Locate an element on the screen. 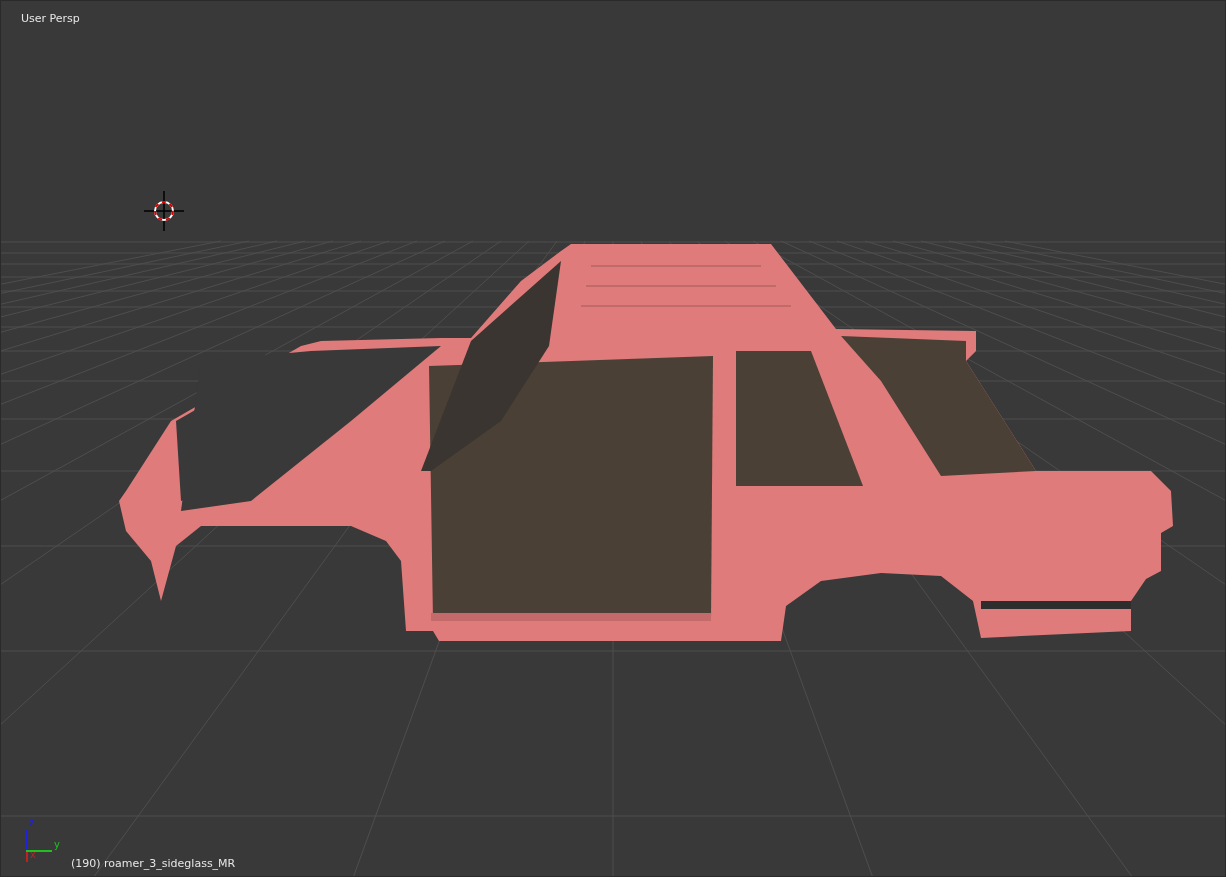 Image resolution: width=1226 pixels, height=877 pixels. axis-label: z is located at coordinates (32, 823).